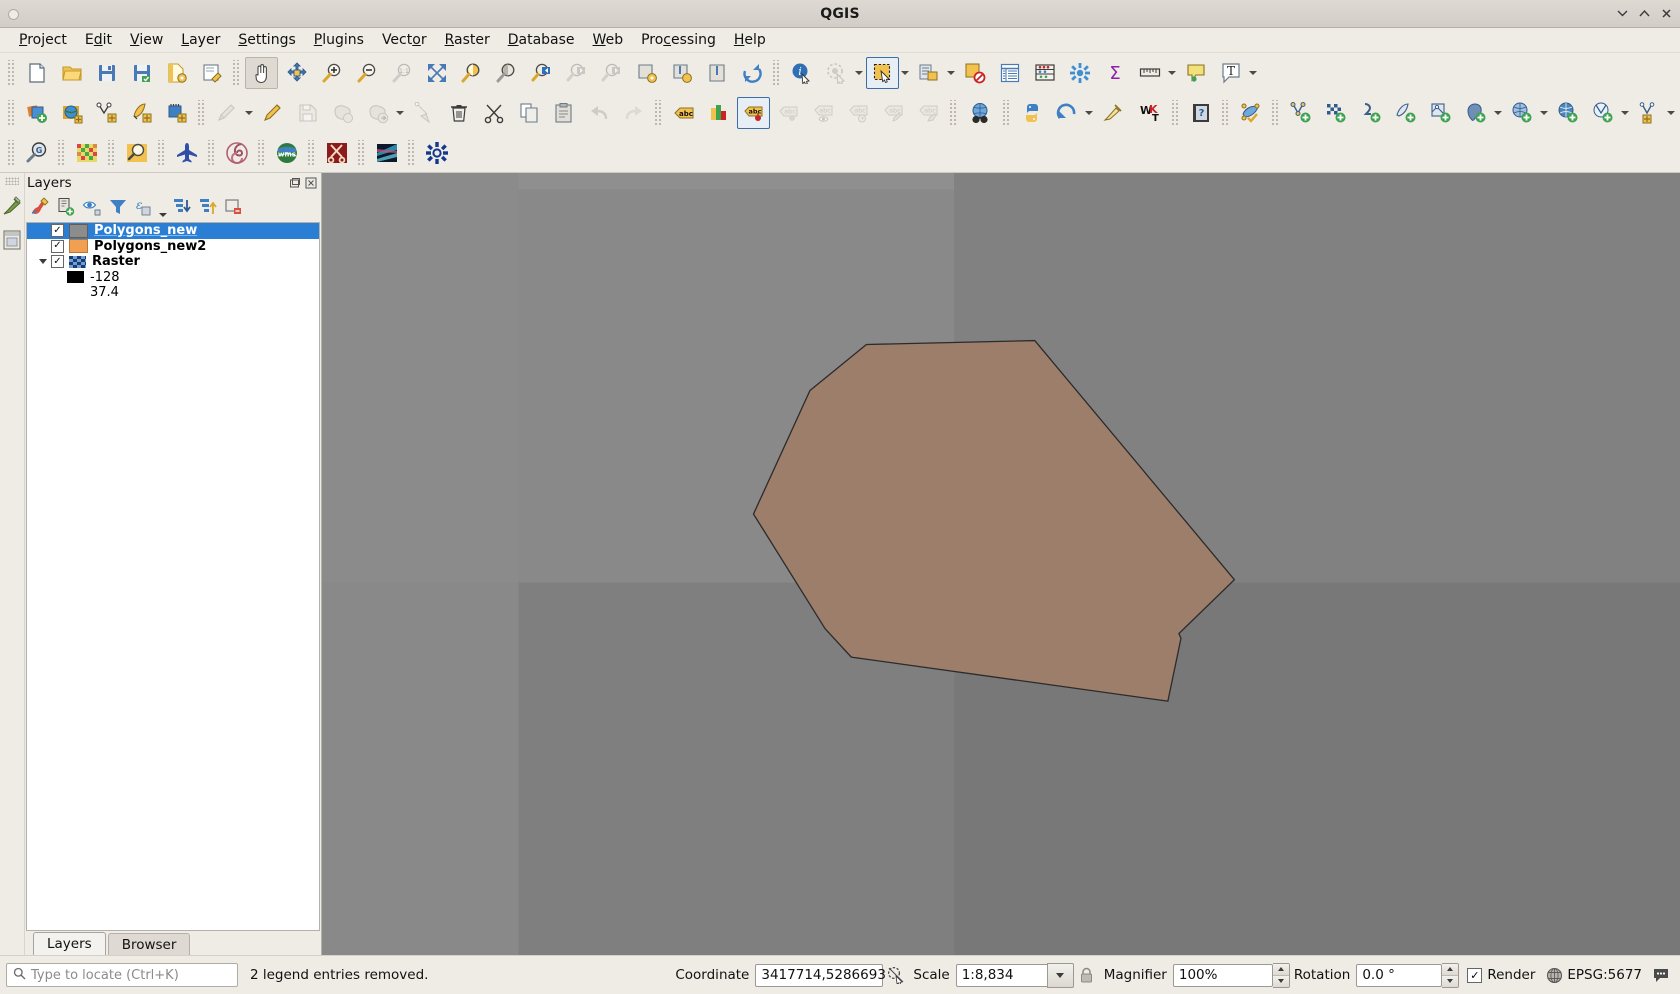 The width and height of the screenshot is (1680, 994). Describe the element at coordinates (336, 153) in the screenshot. I see `cut-plugin-icon` at that location.